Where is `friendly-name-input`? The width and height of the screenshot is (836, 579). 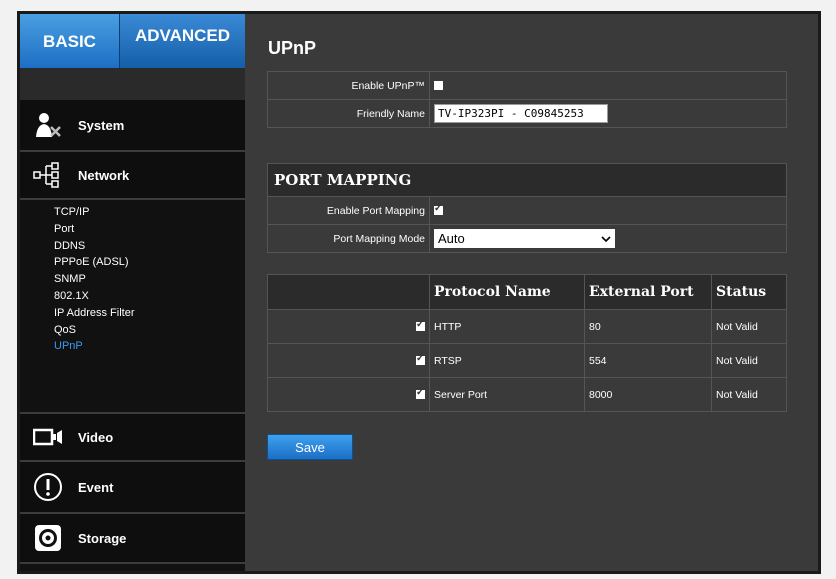 friendly-name-input is located at coordinates (521, 113).